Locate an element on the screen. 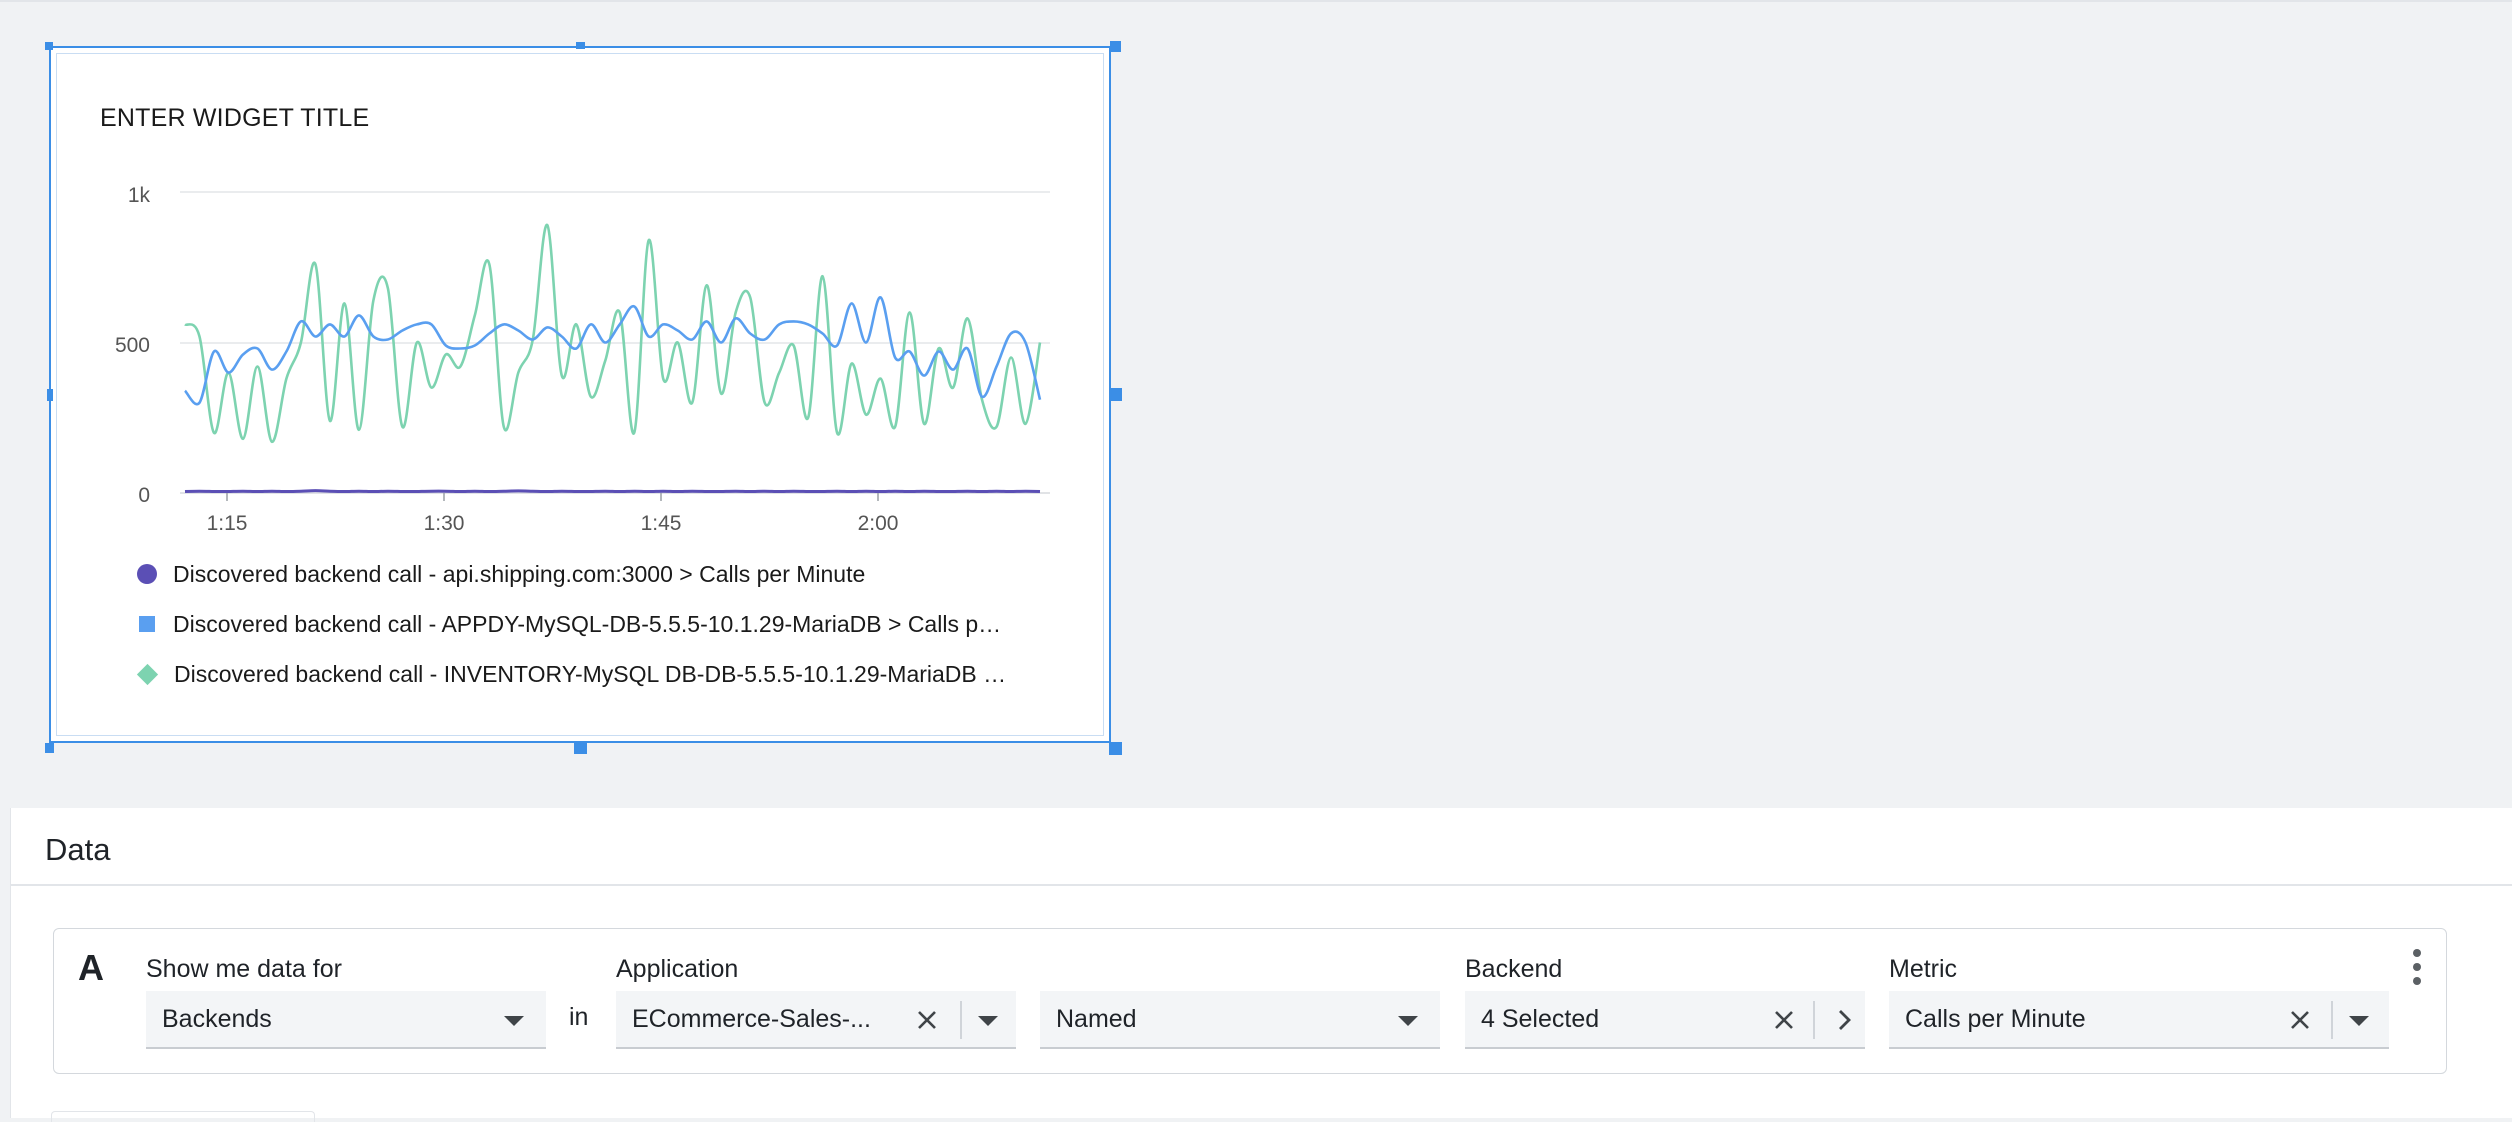 This screenshot has width=2512, height=1122. data-panel-header: Data is located at coordinates (1261, 847).